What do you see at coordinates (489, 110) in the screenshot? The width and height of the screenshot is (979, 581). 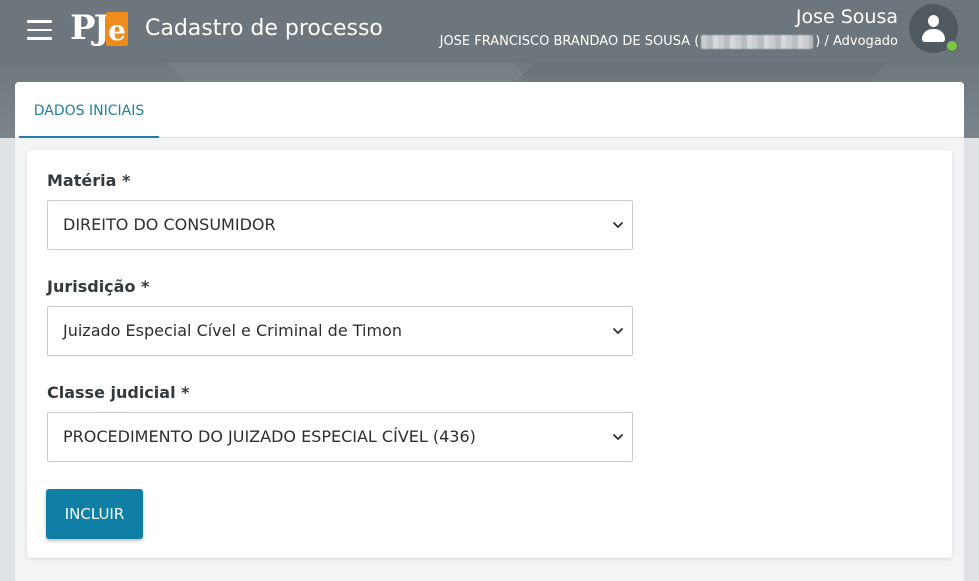 I see `tab-bar: DADOS INICIAIS` at bounding box center [489, 110].